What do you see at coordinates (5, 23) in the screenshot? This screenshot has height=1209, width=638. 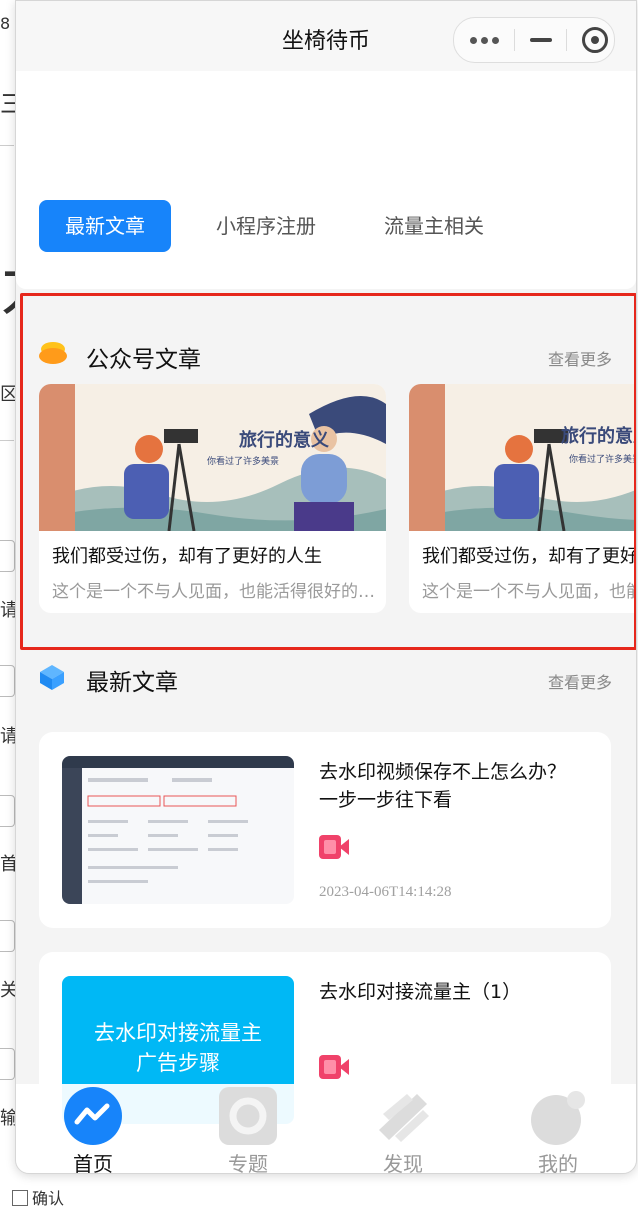 I see `bg-fragment: 8` at bounding box center [5, 23].